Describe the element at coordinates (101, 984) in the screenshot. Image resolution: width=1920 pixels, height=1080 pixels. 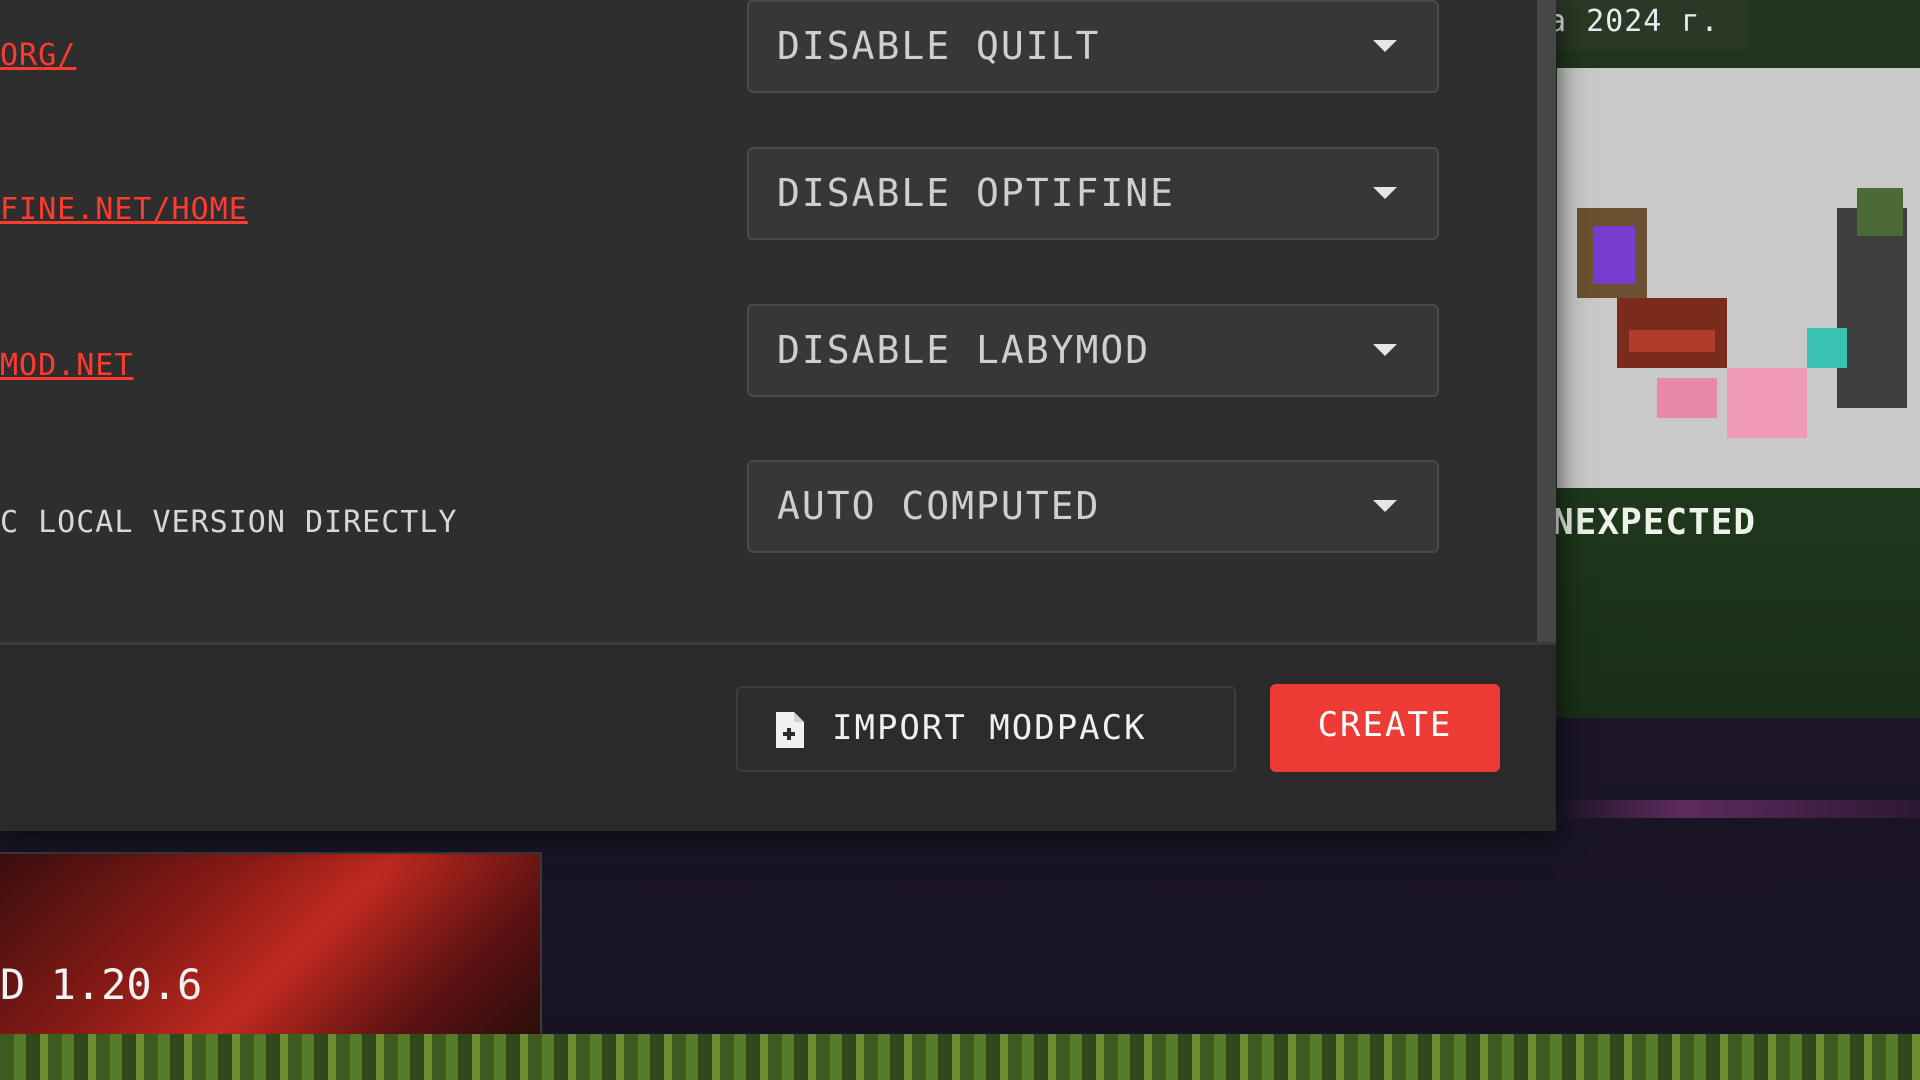
I see `version-label: D 1.20.6` at that location.